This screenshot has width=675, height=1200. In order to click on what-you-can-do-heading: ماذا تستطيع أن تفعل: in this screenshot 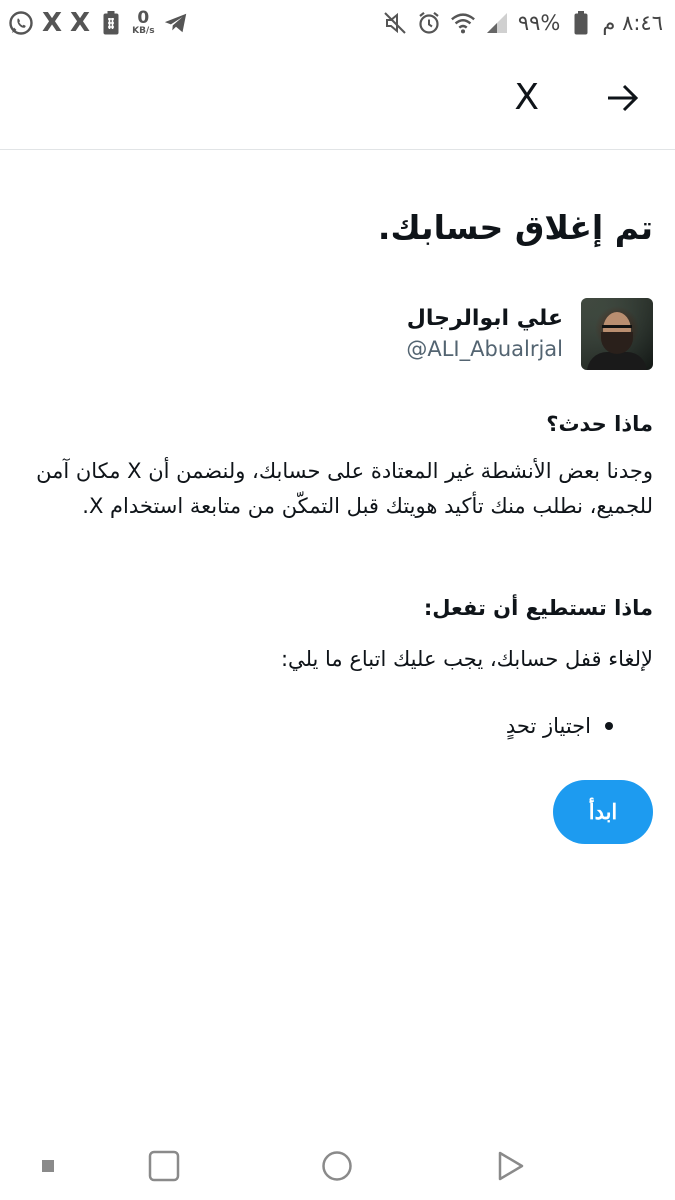, I will do `click(538, 608)`.